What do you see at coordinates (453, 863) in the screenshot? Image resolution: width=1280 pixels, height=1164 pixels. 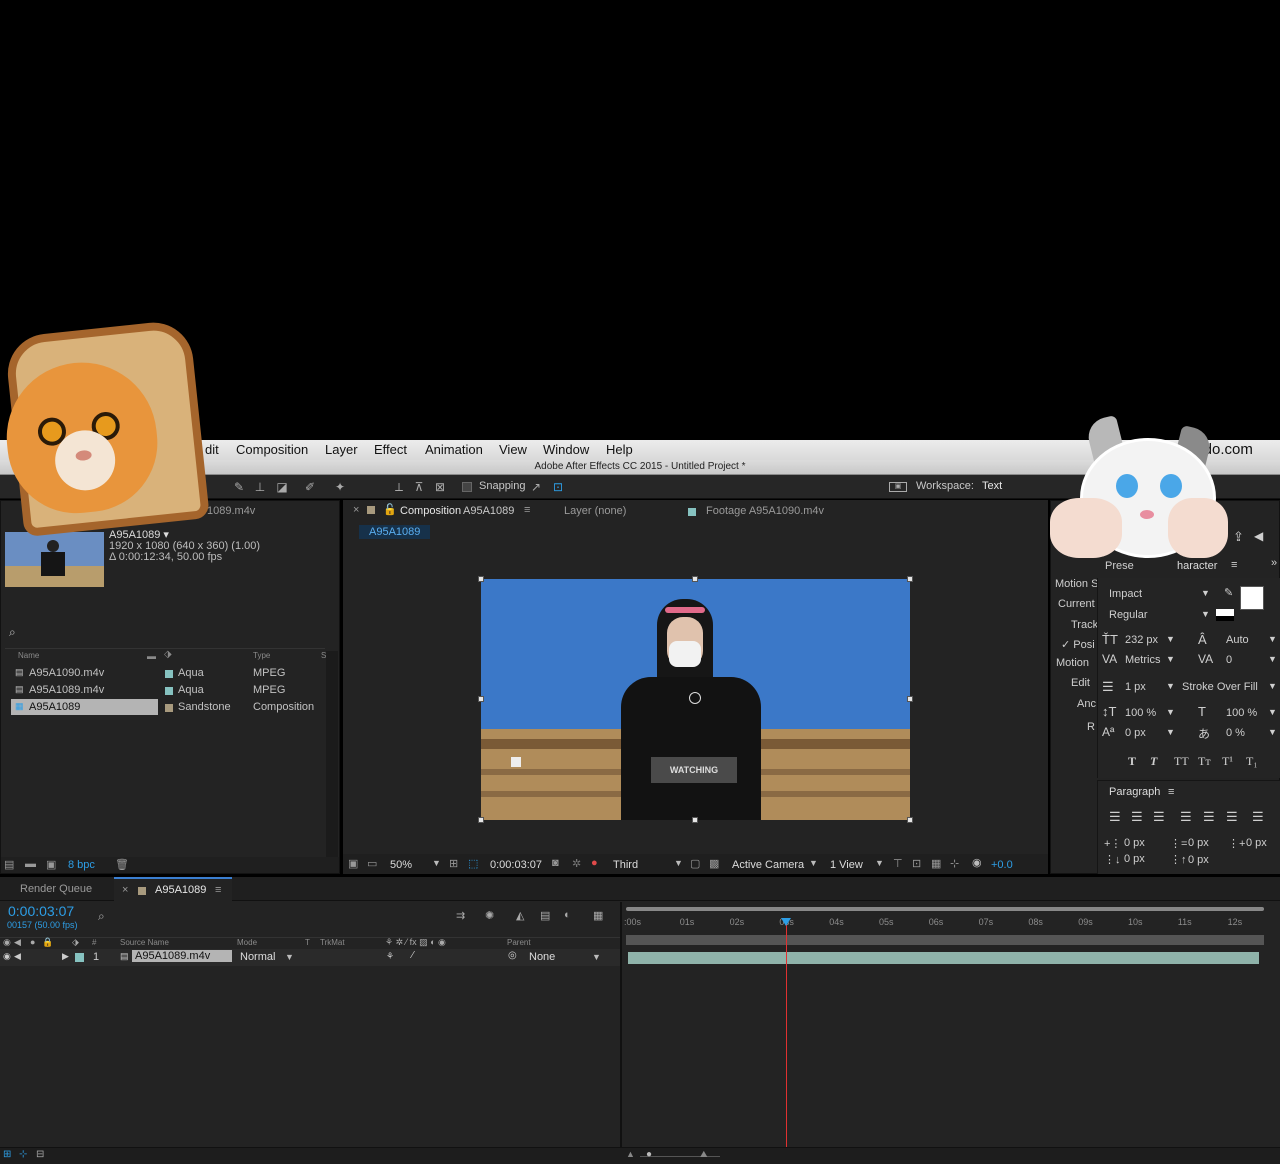 I see `safe-margins-icon: ⊞` at bounding box center [453, 863].